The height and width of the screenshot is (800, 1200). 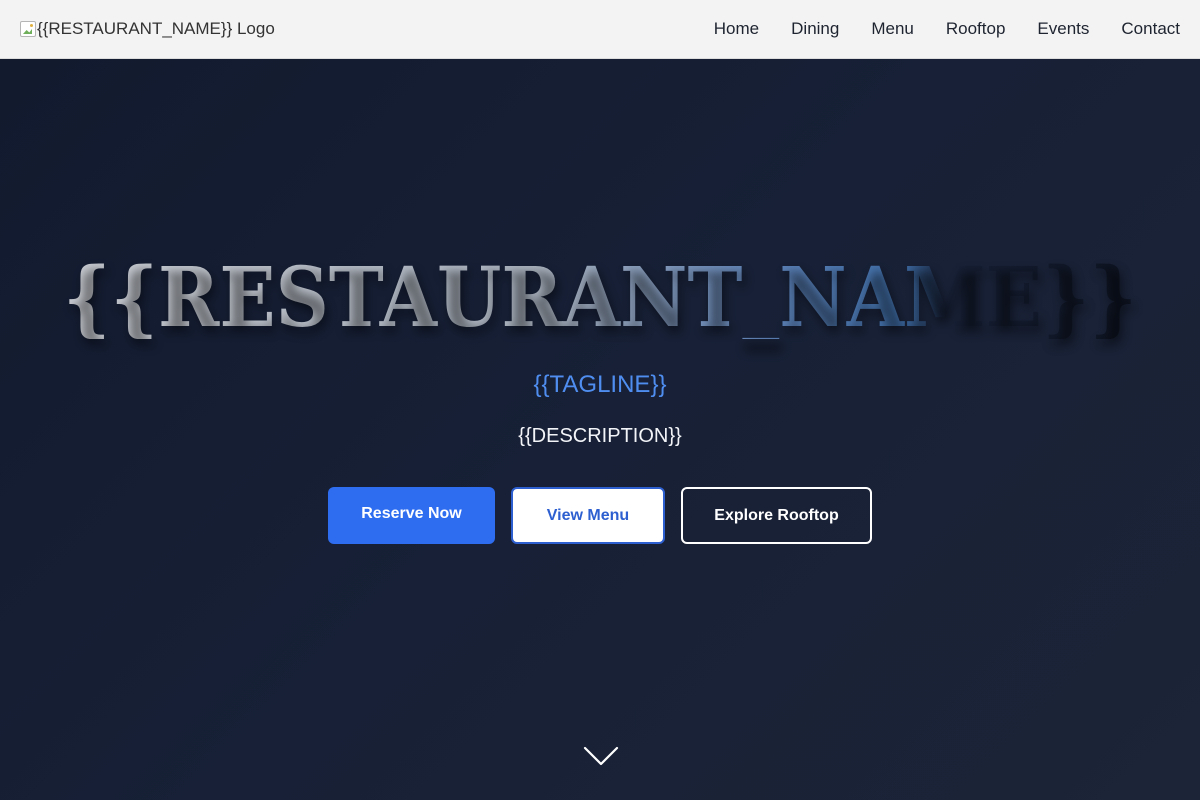 What do you see at coordinates (815, 29) in the screenshot?
I see `nav-link-dining: Dining` at bounding box center [815, 29].